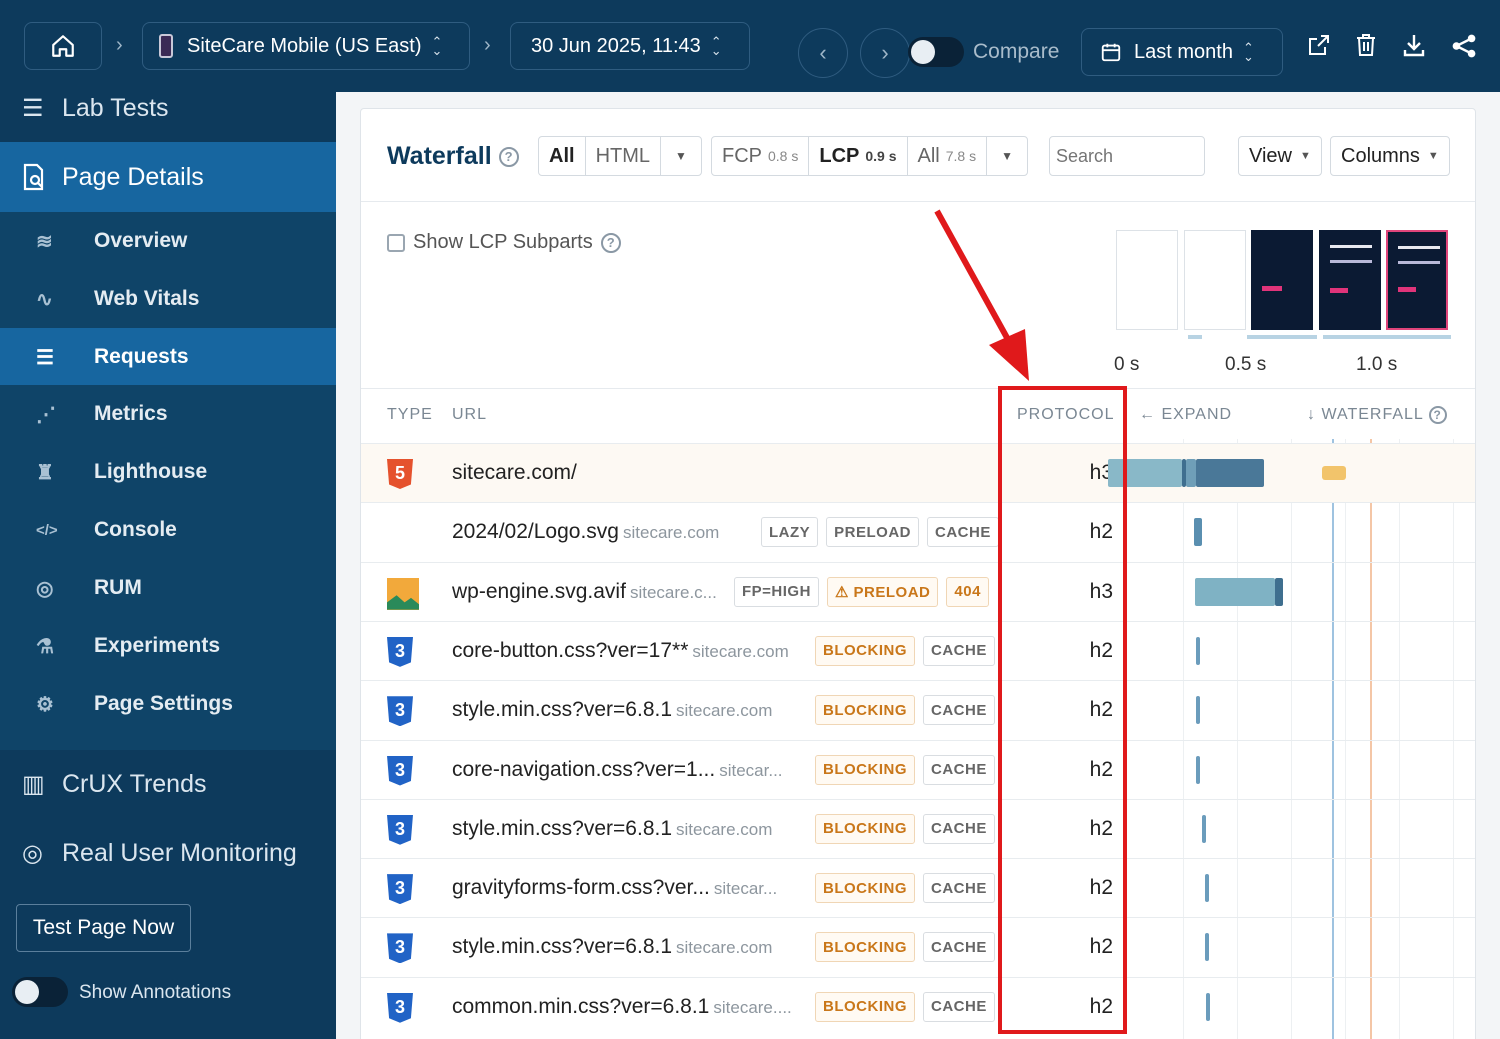  I want to click on annotations-toggle, so click(40, 992).